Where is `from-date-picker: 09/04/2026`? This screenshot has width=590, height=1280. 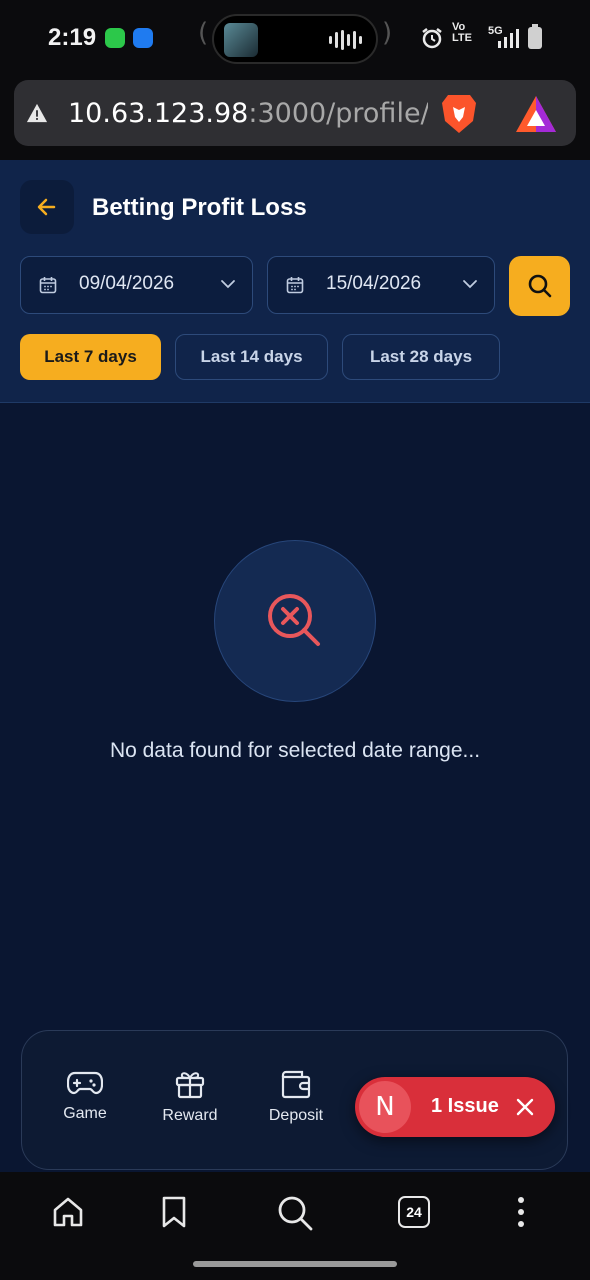
from-date-picker: 09/04/2026 is located at coordinates (136, 285).